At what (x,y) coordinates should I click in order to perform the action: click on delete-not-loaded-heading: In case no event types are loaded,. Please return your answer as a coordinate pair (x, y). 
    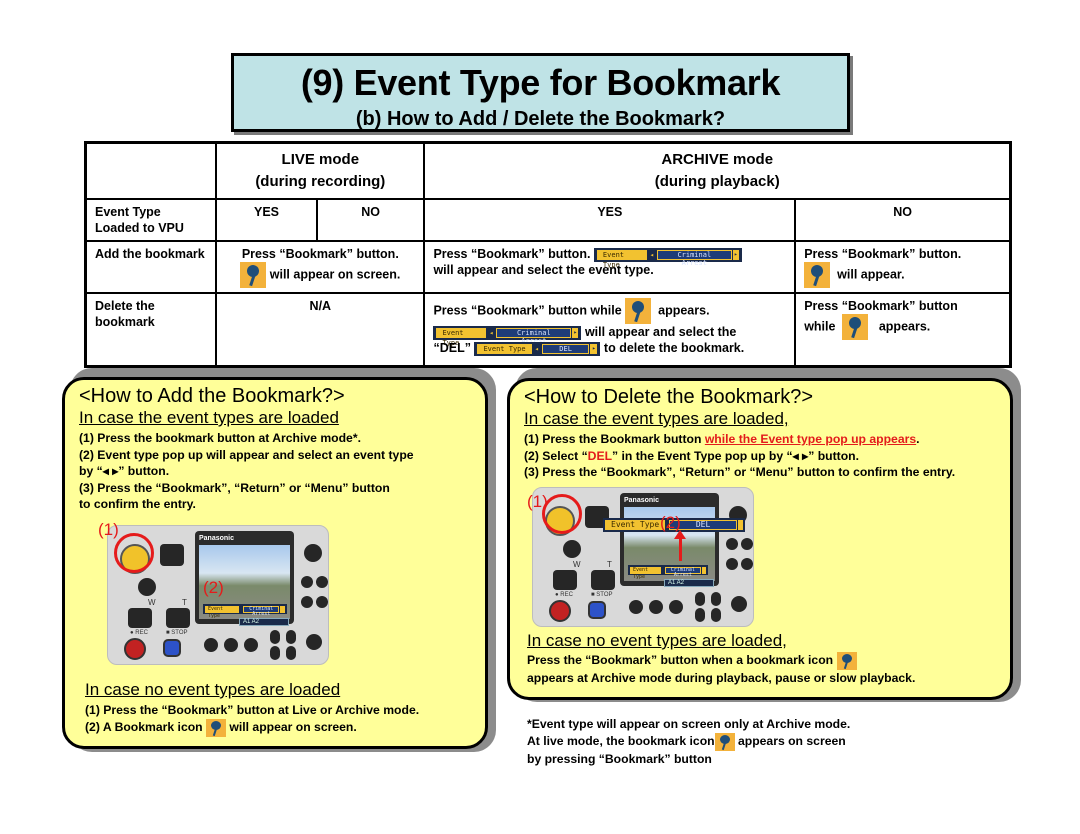
    Looking at the image, I should click on (657, 640).